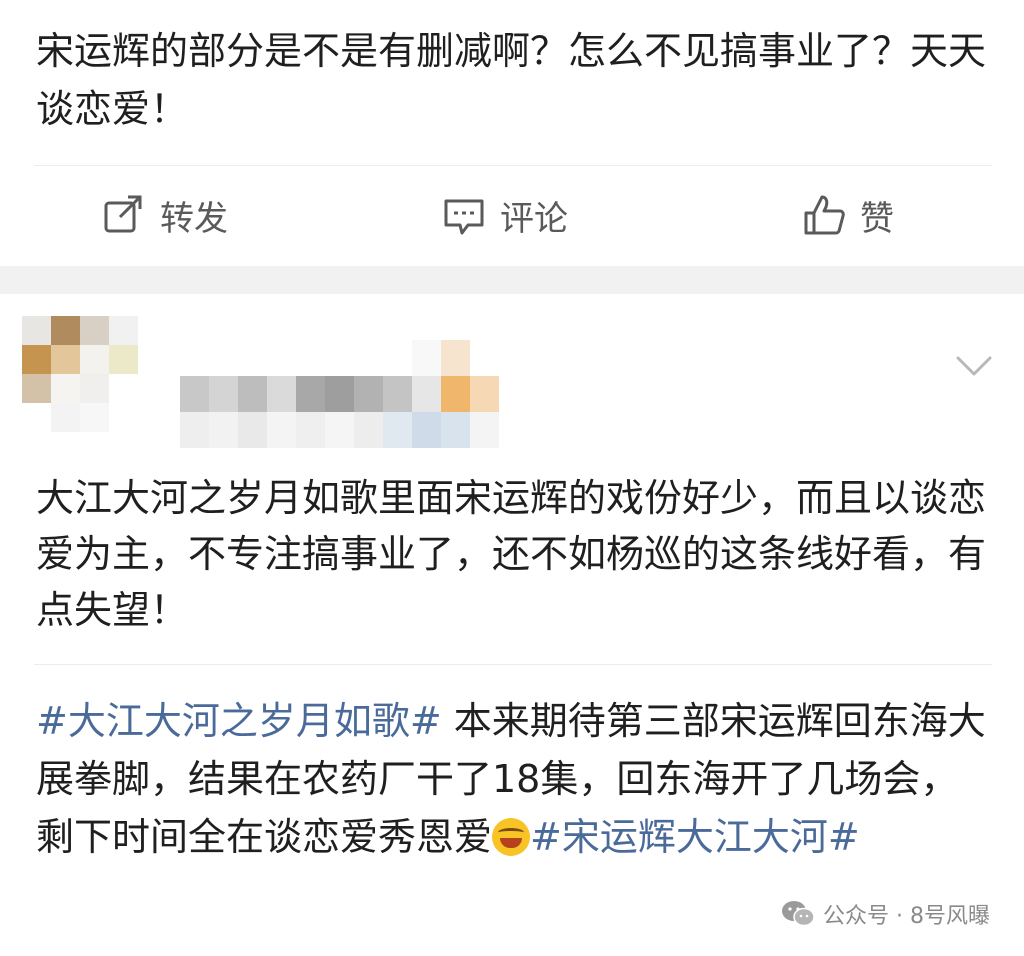 The image size is (1024, 956). What do you see at coordinates (974, 365) in the screenshot?
I see `chevron-down-icon` at bounding box center [974, 365].